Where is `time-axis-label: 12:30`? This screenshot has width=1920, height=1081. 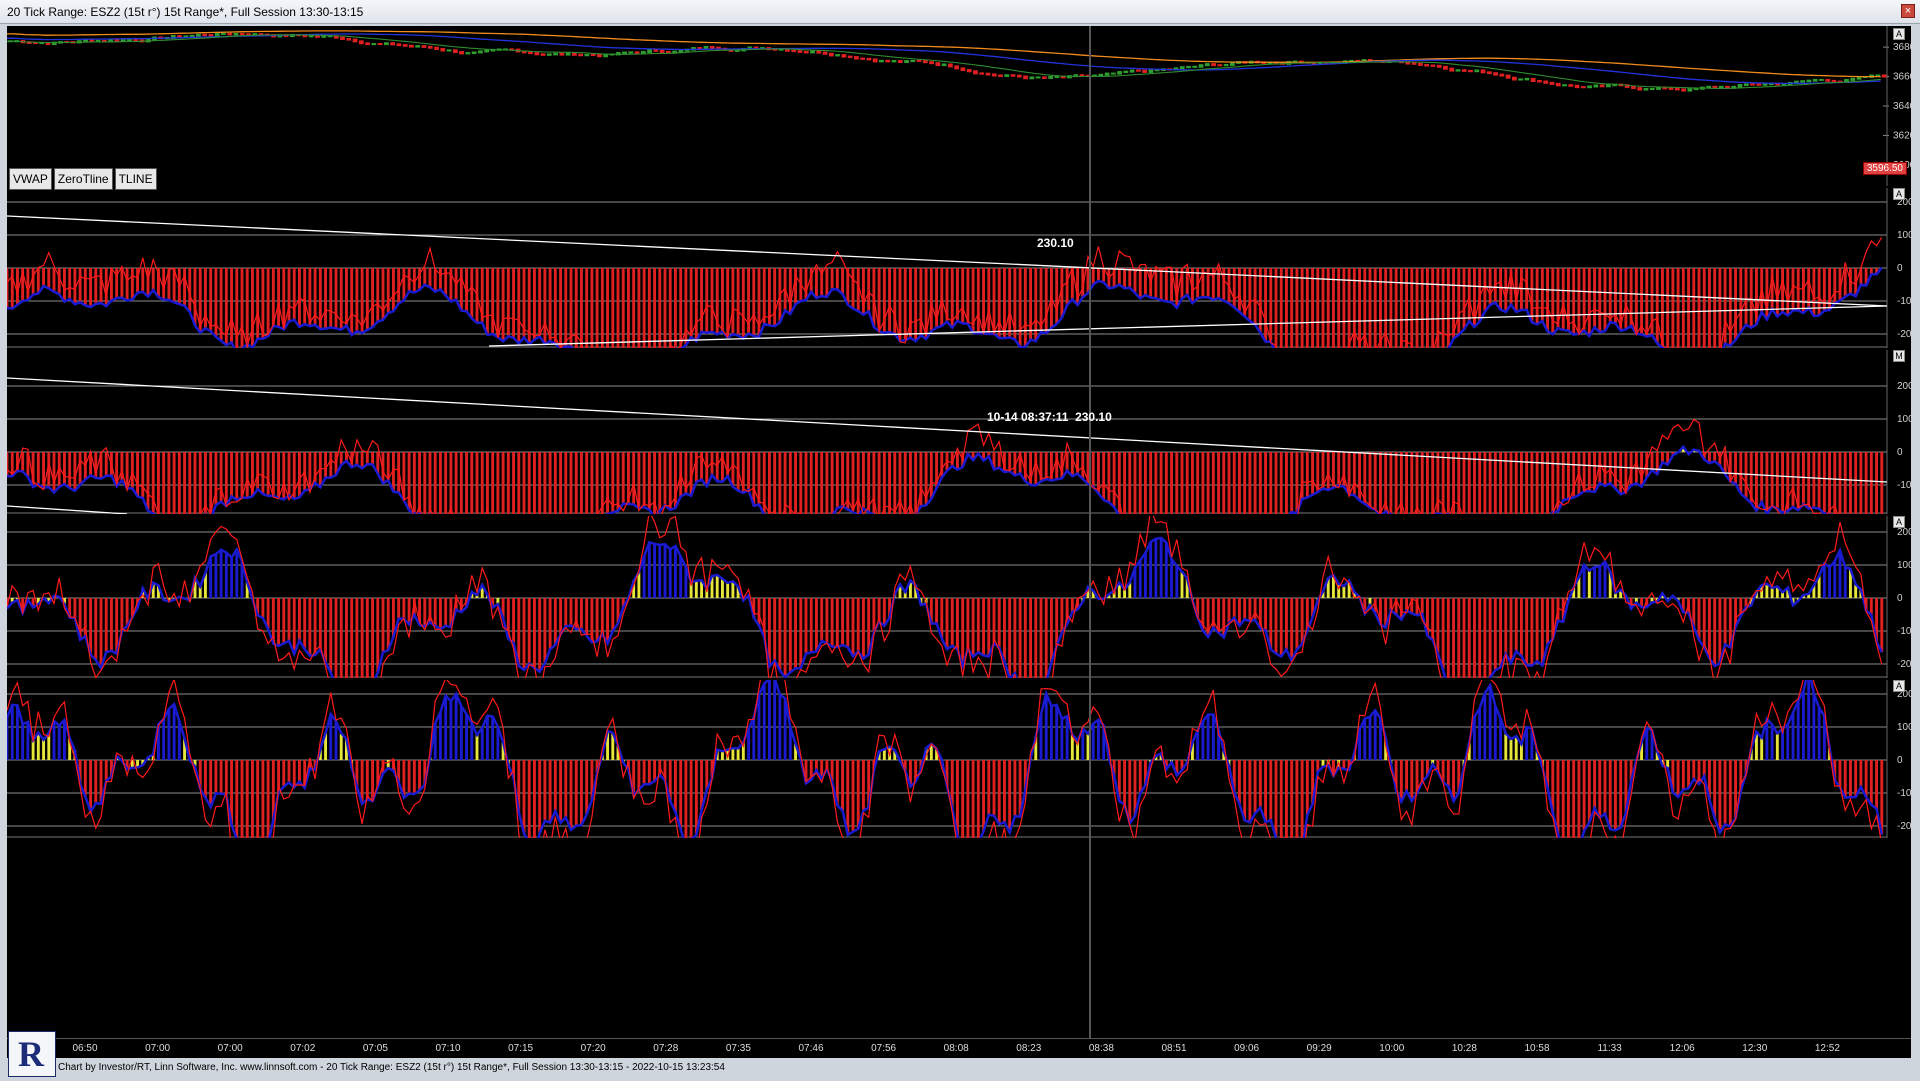 time-axis-label: 12:30 is located at coordinates (1755, 1048).